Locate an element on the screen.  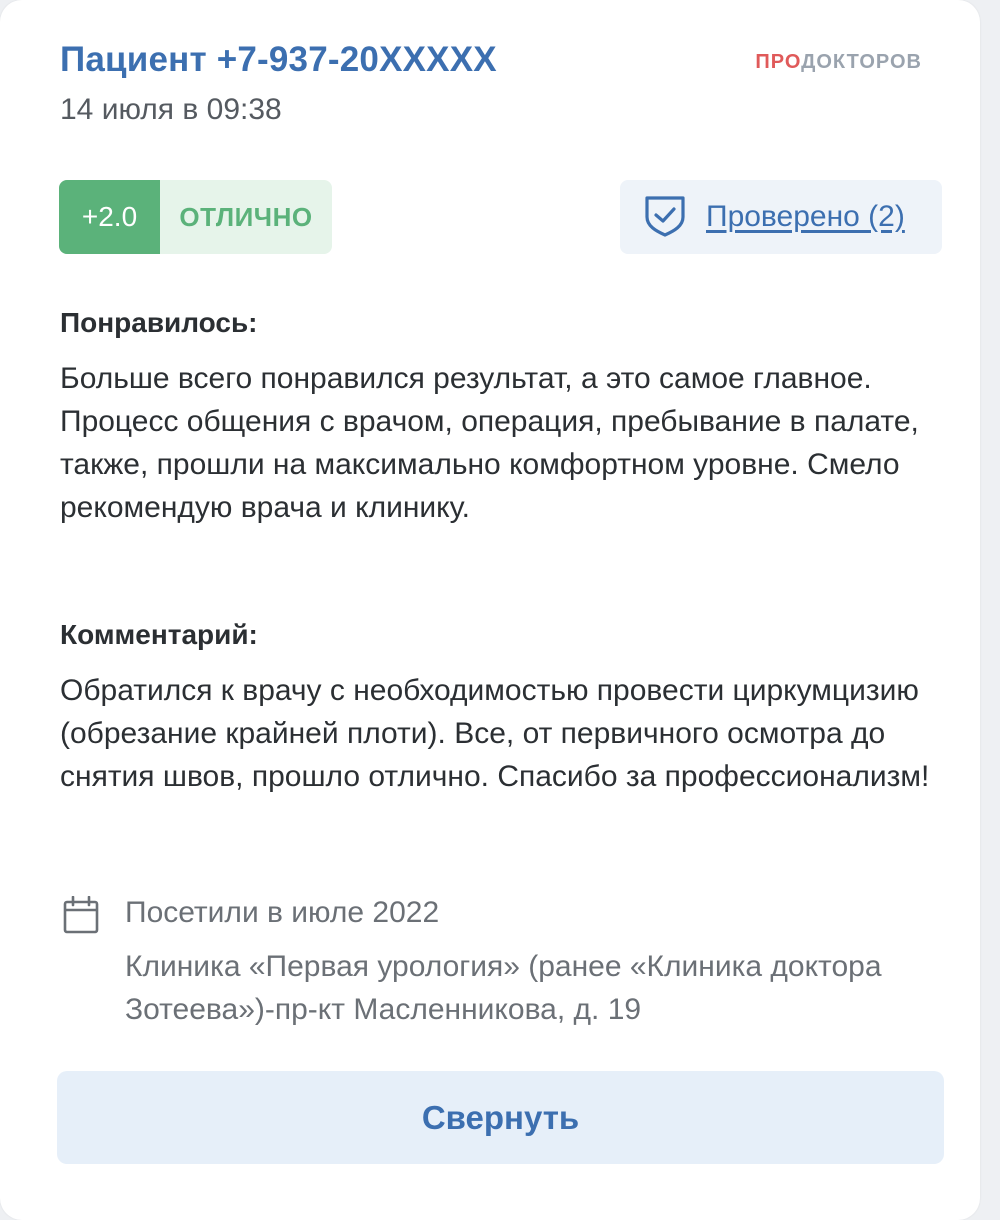
collapse-button: Свернуть is located at coordinates (500, 1117).